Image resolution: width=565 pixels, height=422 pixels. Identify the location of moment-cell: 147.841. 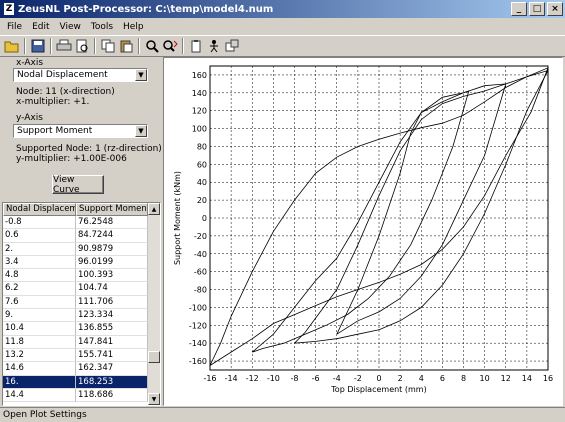
(112, 342).